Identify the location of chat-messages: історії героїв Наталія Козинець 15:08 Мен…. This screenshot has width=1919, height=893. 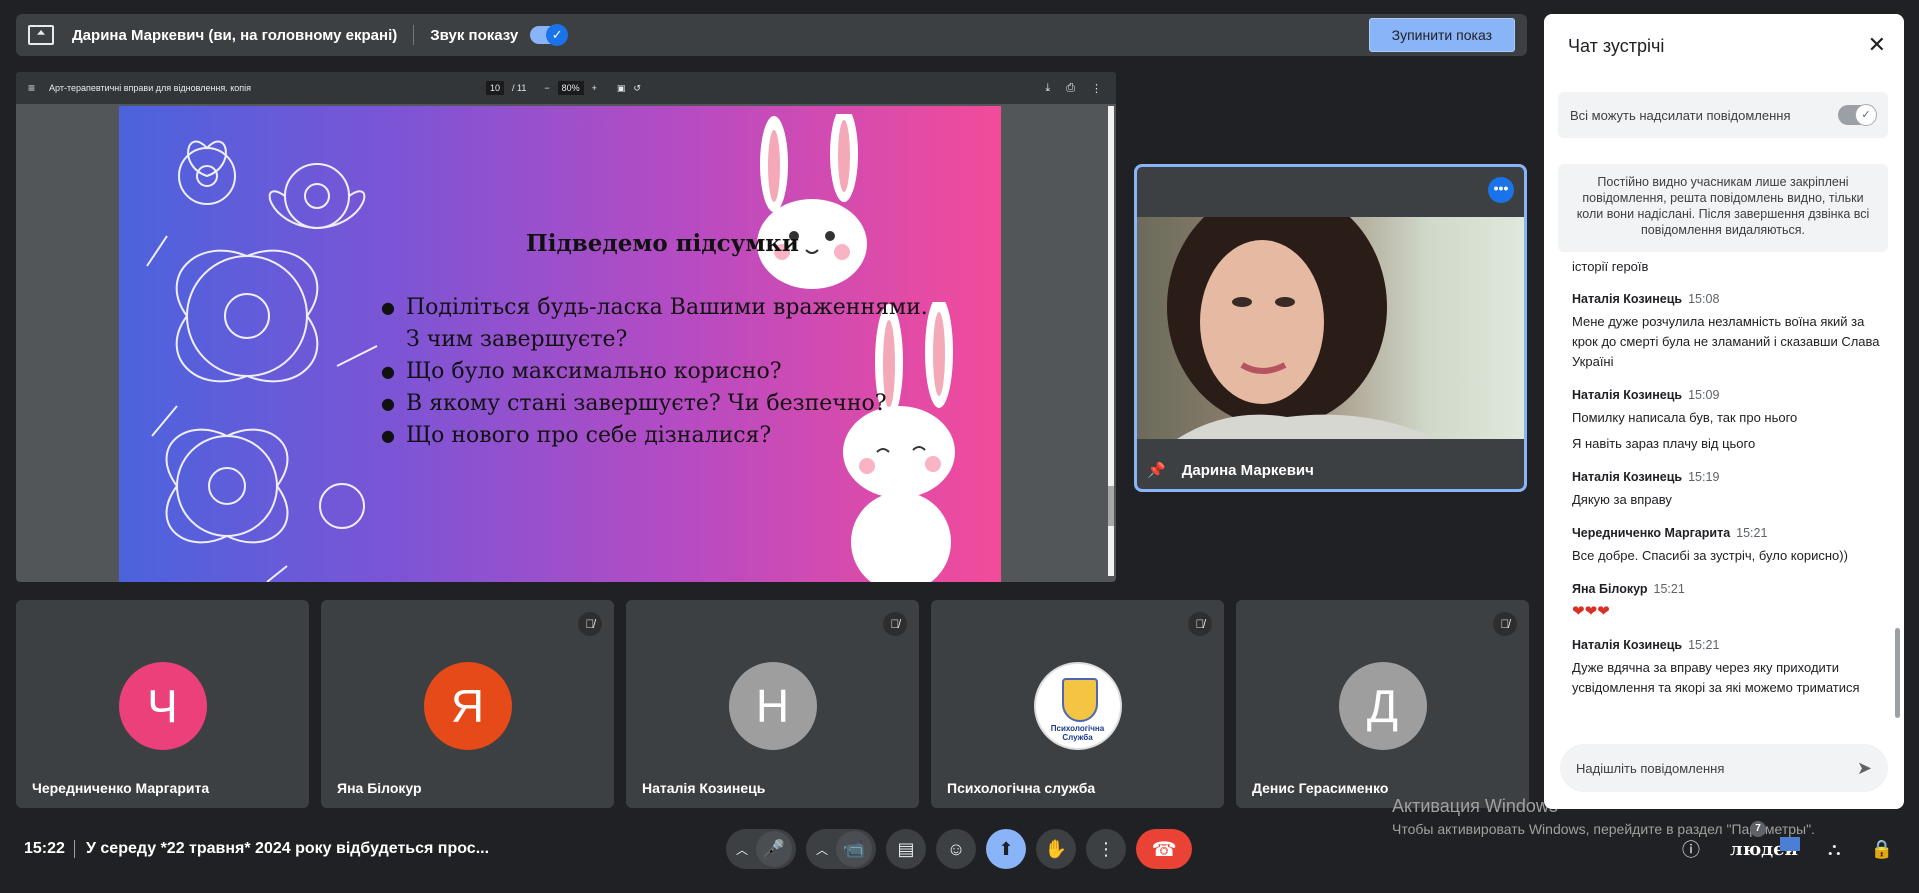
(1730, 502).